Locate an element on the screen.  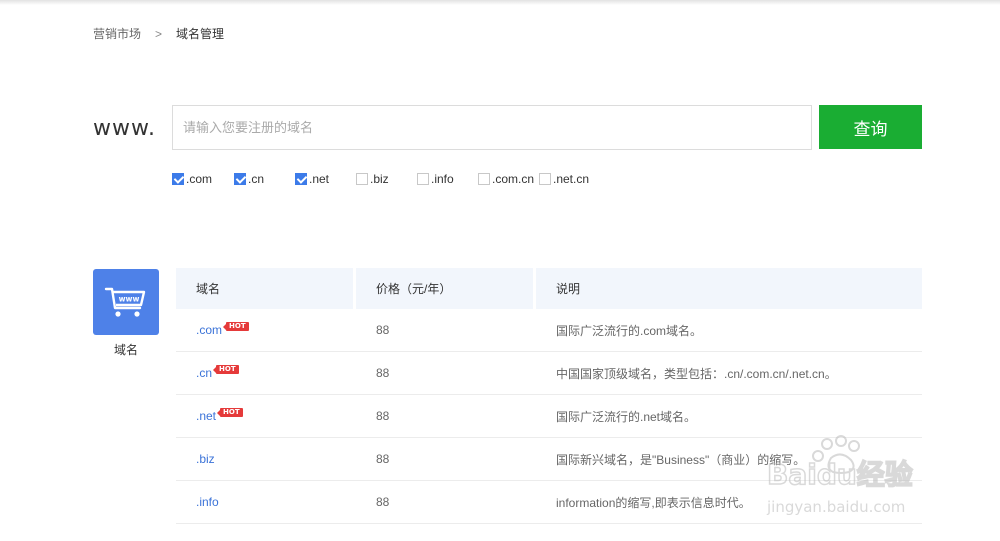
domain-link: .biz is located at coordinates (205, 459).